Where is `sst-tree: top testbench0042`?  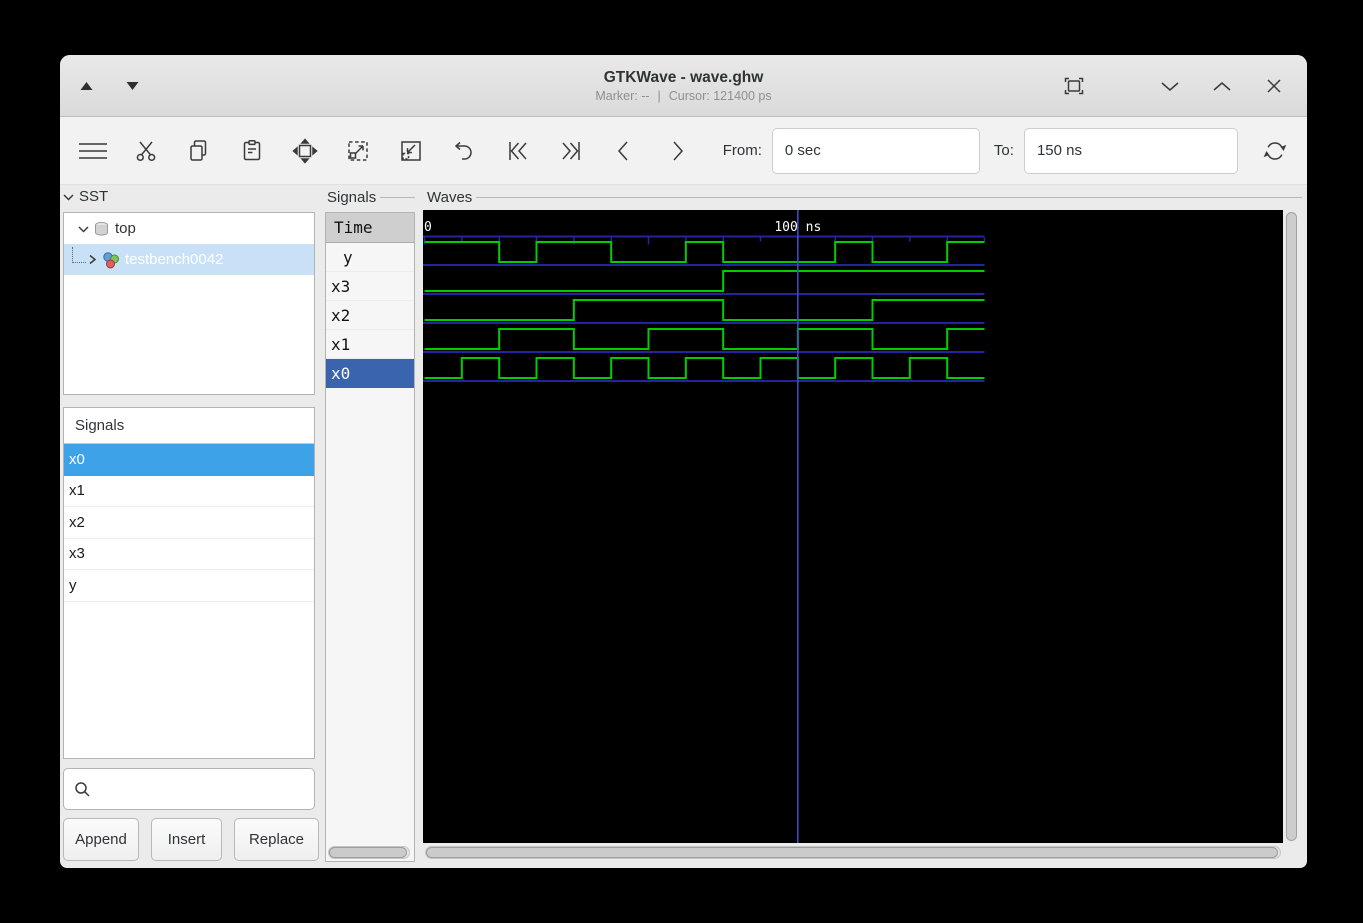 sst-tree: top testbench0042 is located at coordinates (189, 303).